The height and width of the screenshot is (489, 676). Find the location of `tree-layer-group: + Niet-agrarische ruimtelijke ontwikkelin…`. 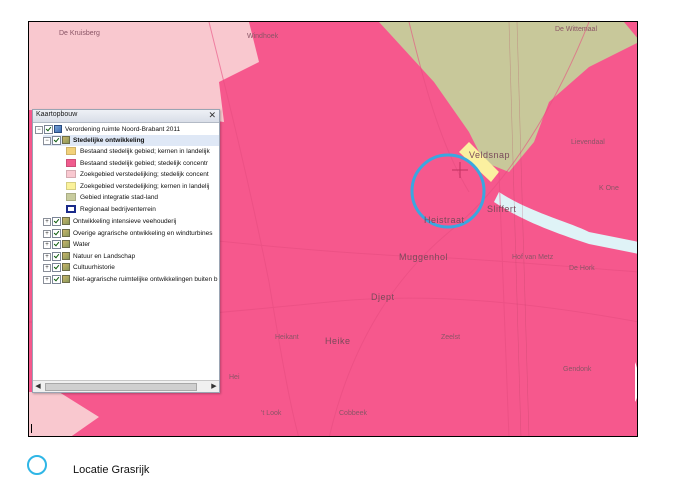

tree-layer-group: + Niet-agrarische ruimtelijke ontwikkelin… is located at coordinates (131, 279).